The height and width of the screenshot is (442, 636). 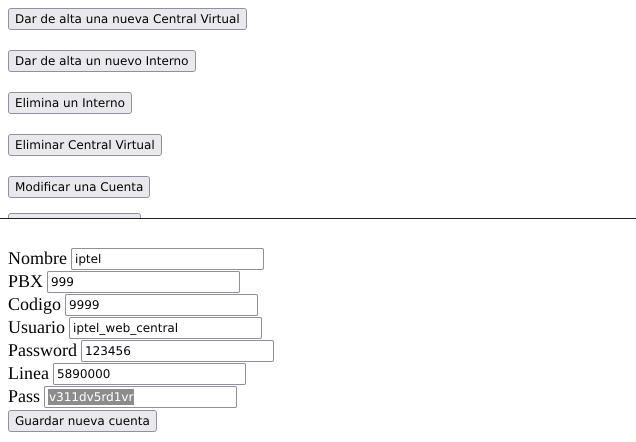 What do you see at coordinates (161, 305) in the screenshot?
I see `input-field: 9999` at bounding box center [161, 305].